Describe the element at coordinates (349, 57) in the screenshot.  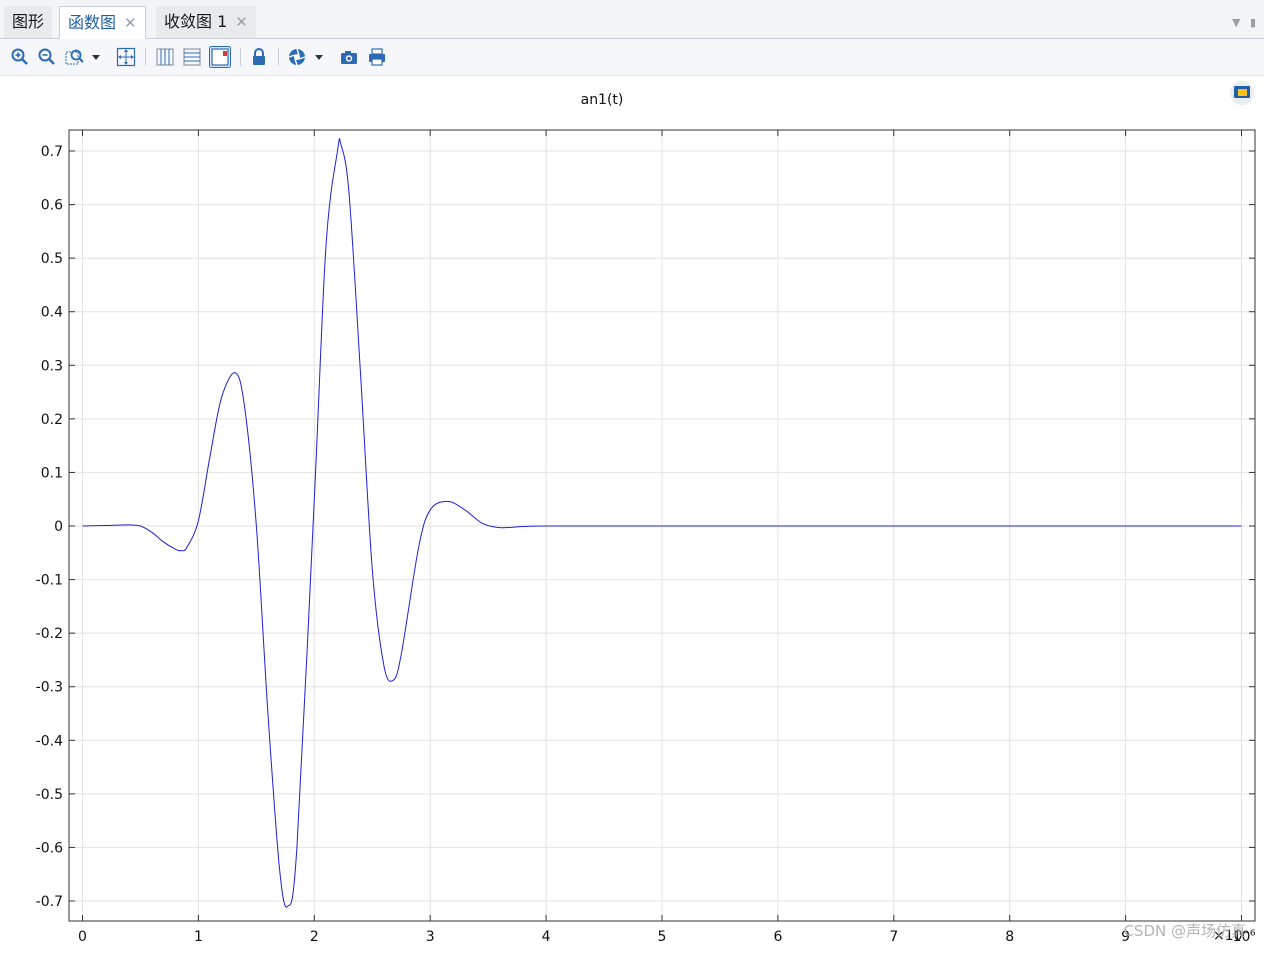
I see `camera-icon` at that location.